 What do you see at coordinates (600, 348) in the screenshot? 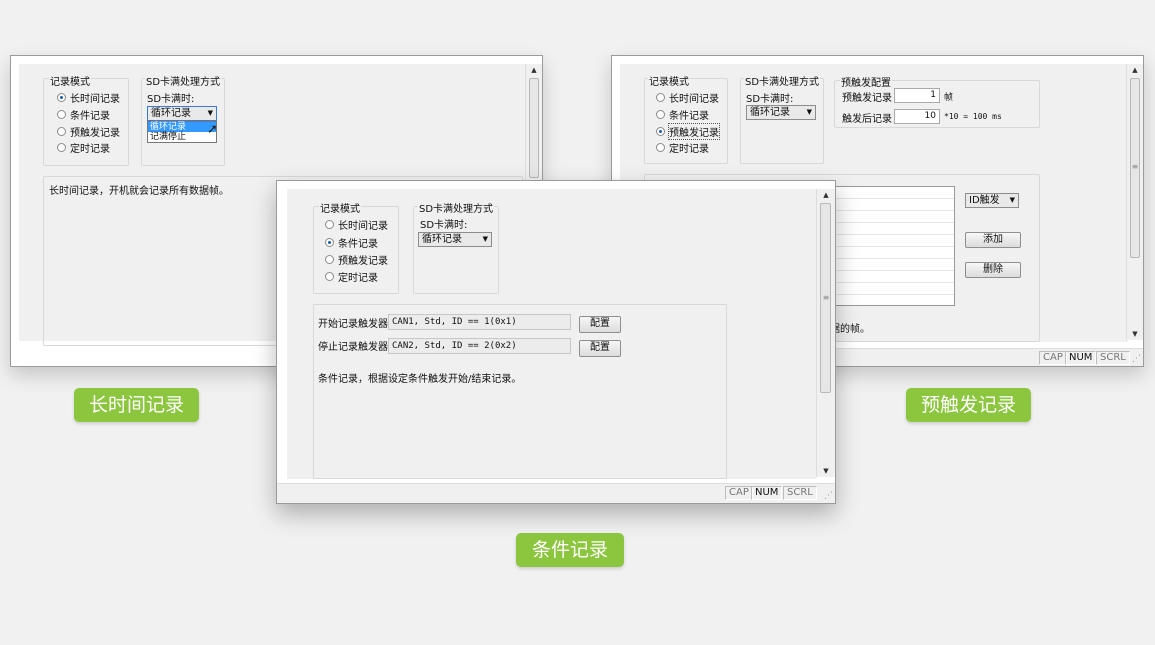
I see `stop-config-button: 配置` at bounding box center [600, 348].